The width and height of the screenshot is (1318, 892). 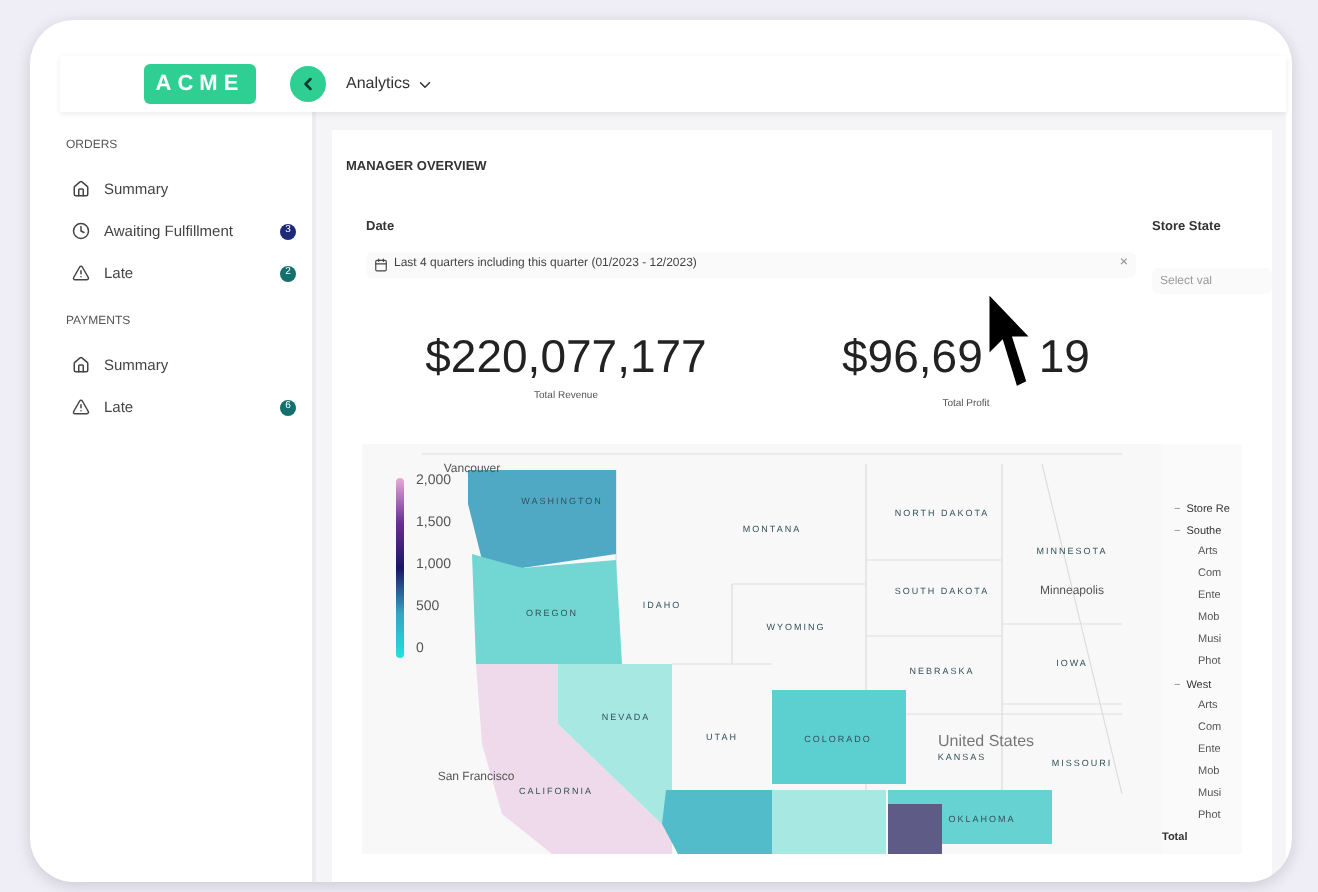 What do you see at coordinates (381, 264) in the screenshot?
I see `calendar-icon` at bounding box center [381, 264].